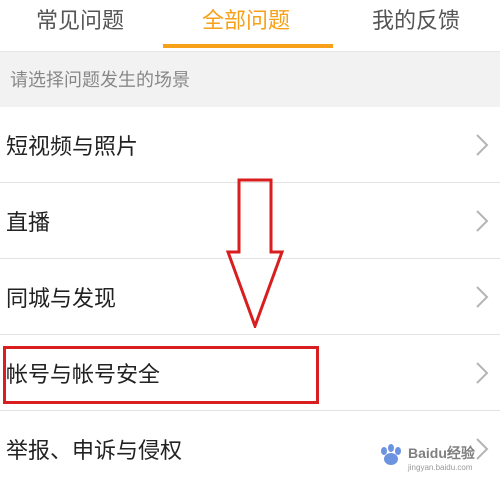  What do you see at coordinates (250, 79) in the screenshot?
I see `section-header: 请选择问题发生的场景` at bounding box center [250, 79].